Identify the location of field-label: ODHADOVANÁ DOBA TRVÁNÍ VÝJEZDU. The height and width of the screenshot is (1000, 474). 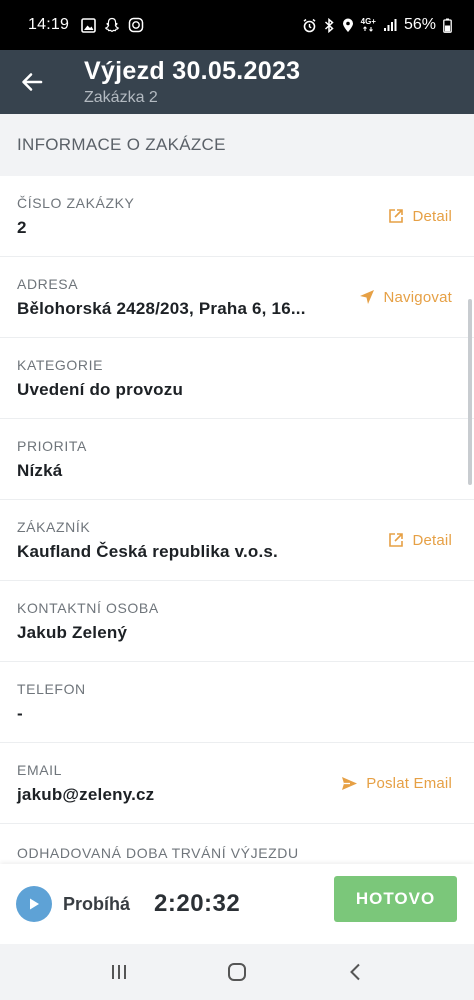
(158, 853).